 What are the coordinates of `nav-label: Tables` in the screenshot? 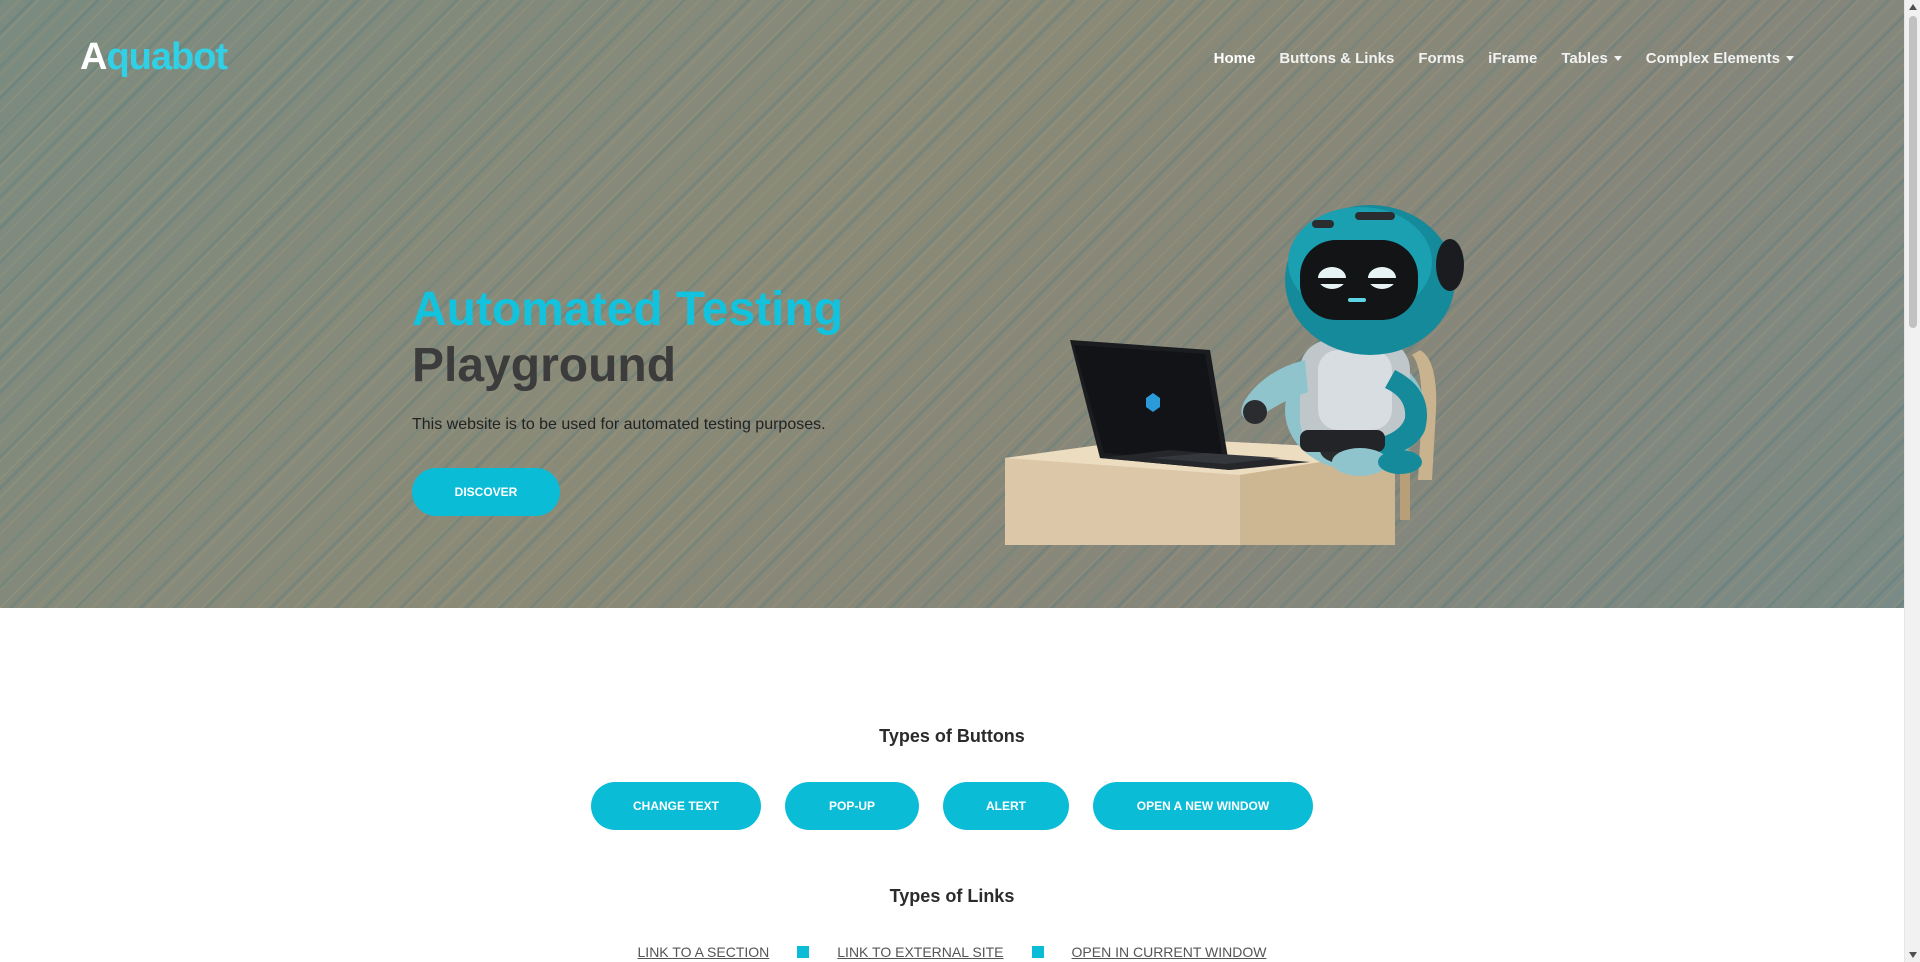 It's located at (1584, 58).